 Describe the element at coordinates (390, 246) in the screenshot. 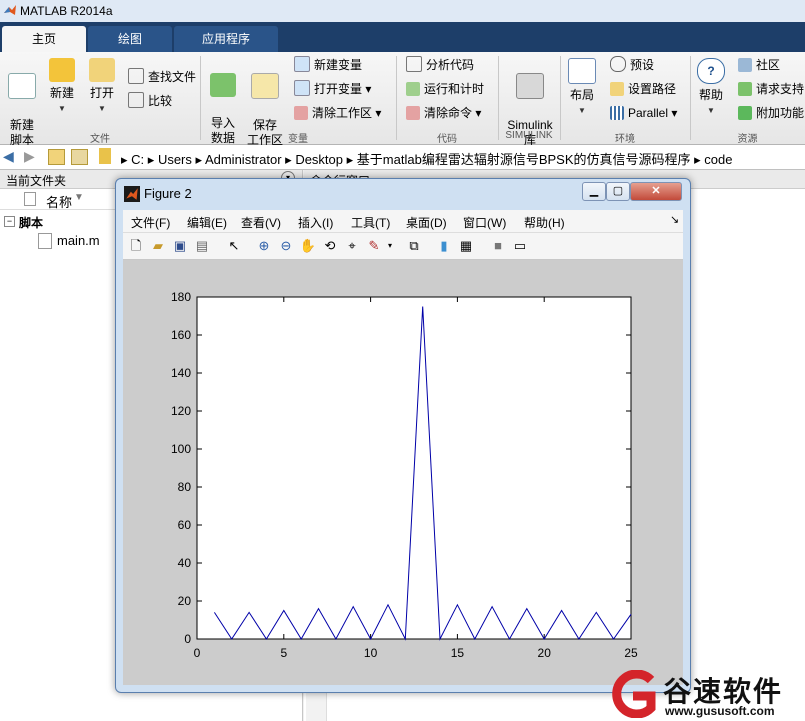

I see `brush-dropdown-icon: ▾` at that location.